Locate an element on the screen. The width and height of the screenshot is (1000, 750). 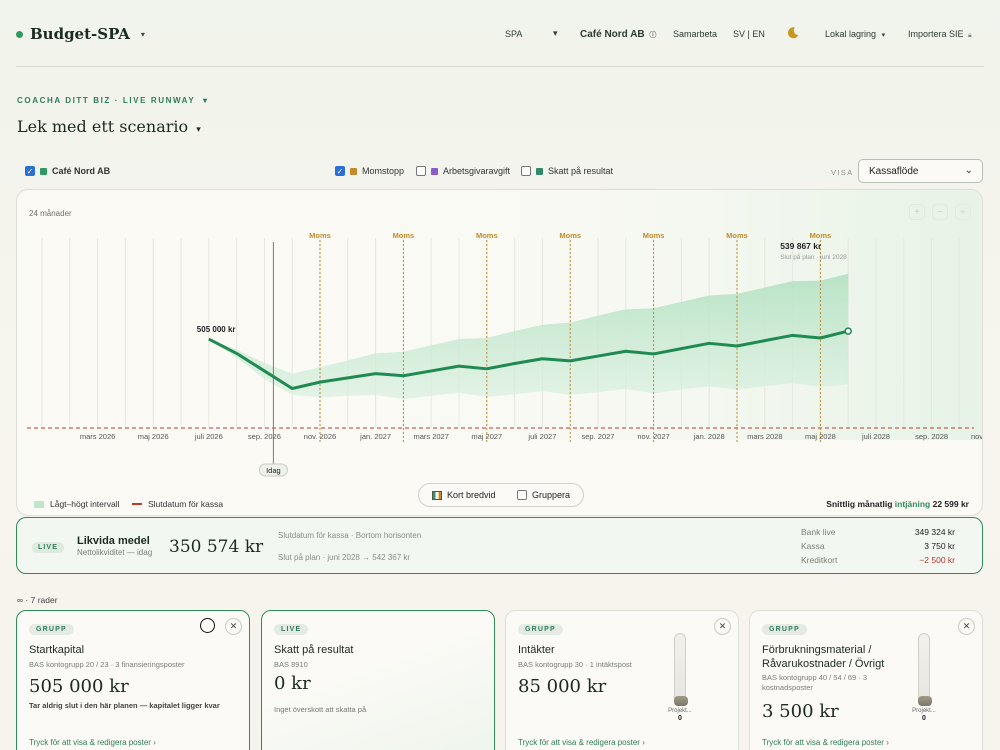
storage-select: Lokal lagring ▾ is located at coordinates (855, 34).